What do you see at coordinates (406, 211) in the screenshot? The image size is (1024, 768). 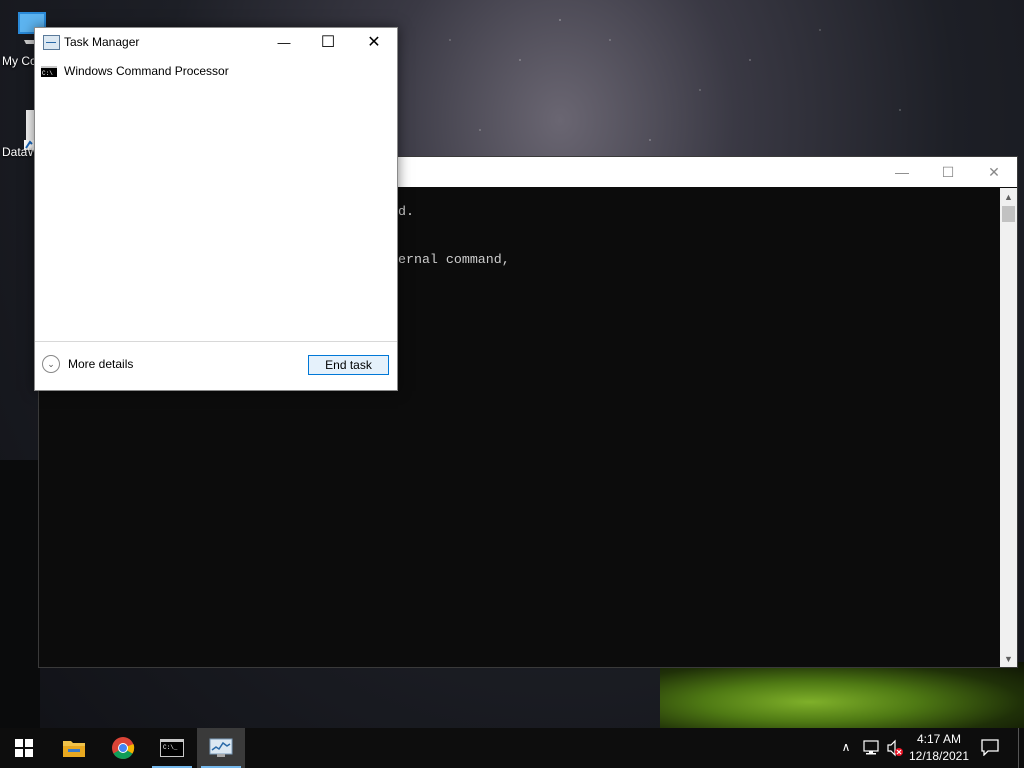 I see `cmd-output-line: d.` at bounding box center [406, 211].